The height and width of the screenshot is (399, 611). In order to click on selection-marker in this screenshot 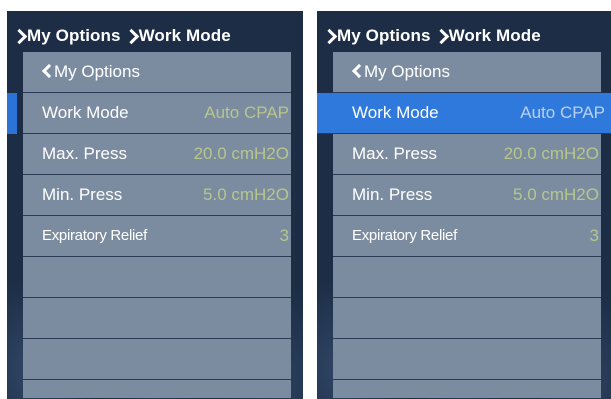, I will do `click(12, 113)`.